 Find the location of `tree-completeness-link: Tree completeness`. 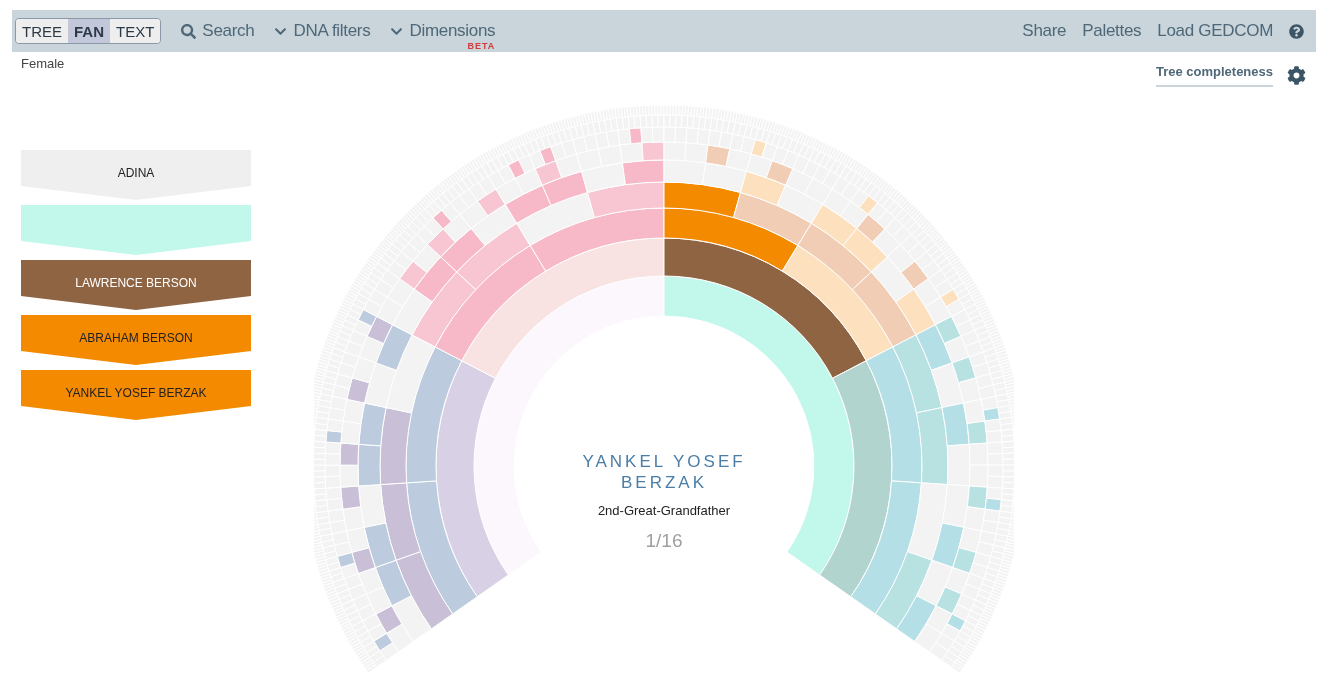

tree-completeness-link: Tree completeness is located at coordinates (1214, 75).